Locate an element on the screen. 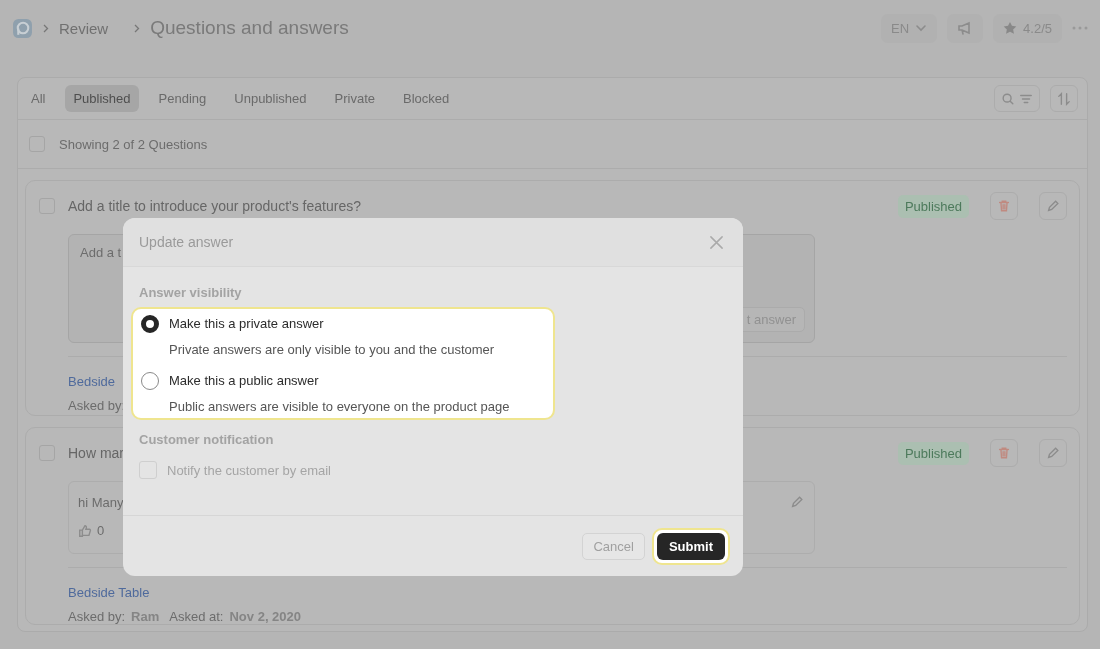 The height and width of the screenshot is (649, 1100). page-title: Questions and answers is located at coordinates (249, 28).